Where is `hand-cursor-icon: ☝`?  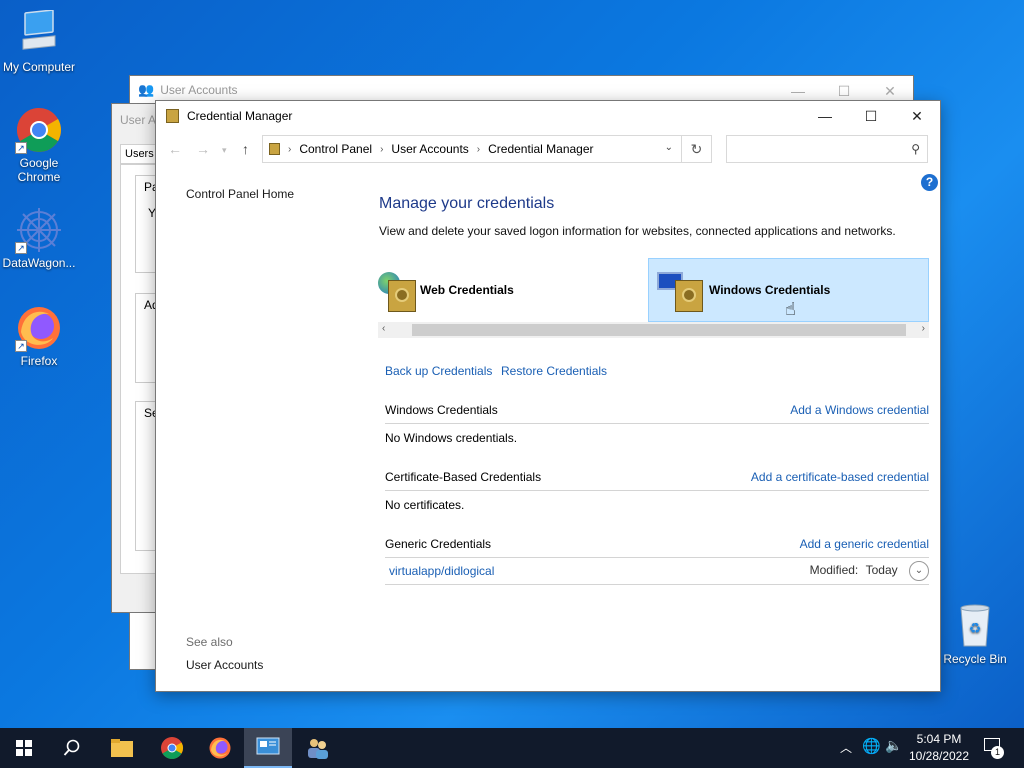
hand-cursor-icon: ☝ is located at coordinates (790, 309).